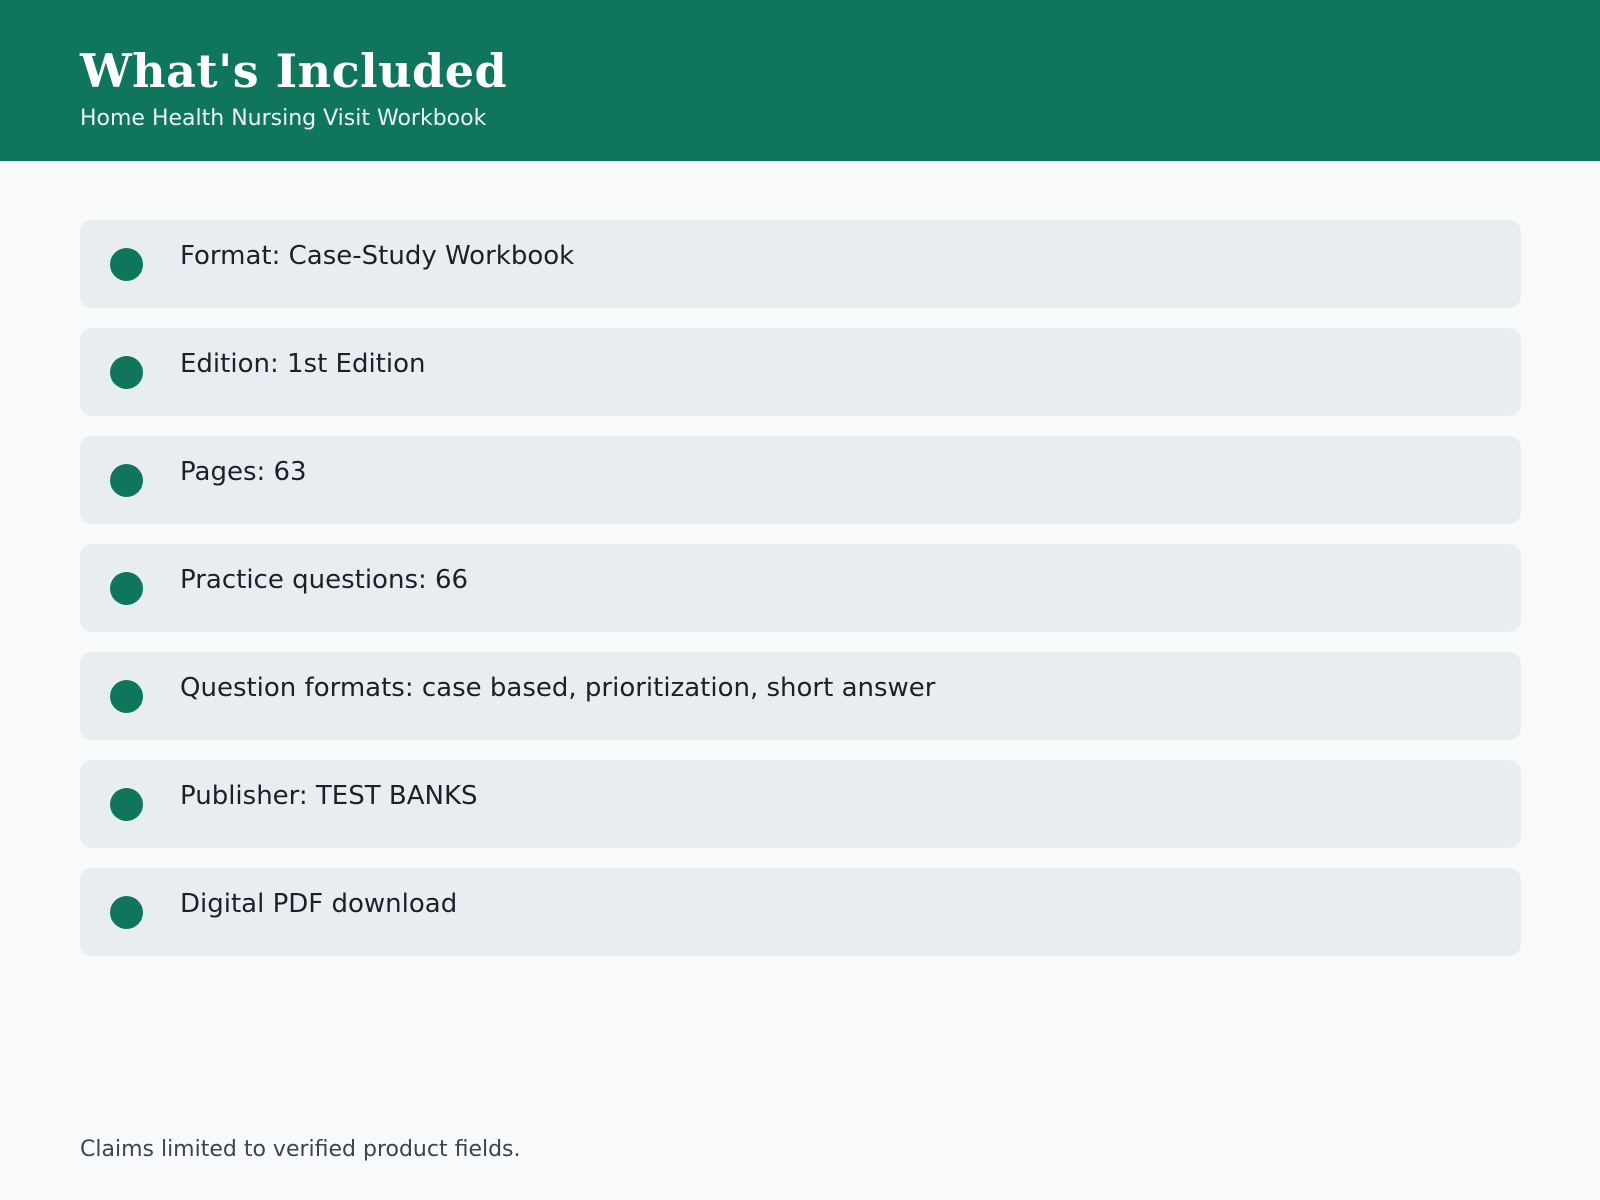 This screenshot has height=1200, width=1600. Describe the element at coordinates (243, 472) in the screenshot. I see `list-item-label: Pages: 63` at that location.